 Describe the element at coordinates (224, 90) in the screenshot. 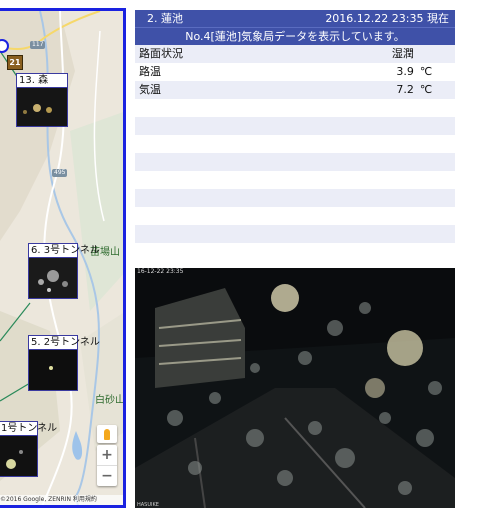

I see `row-label: 気温` at that location.